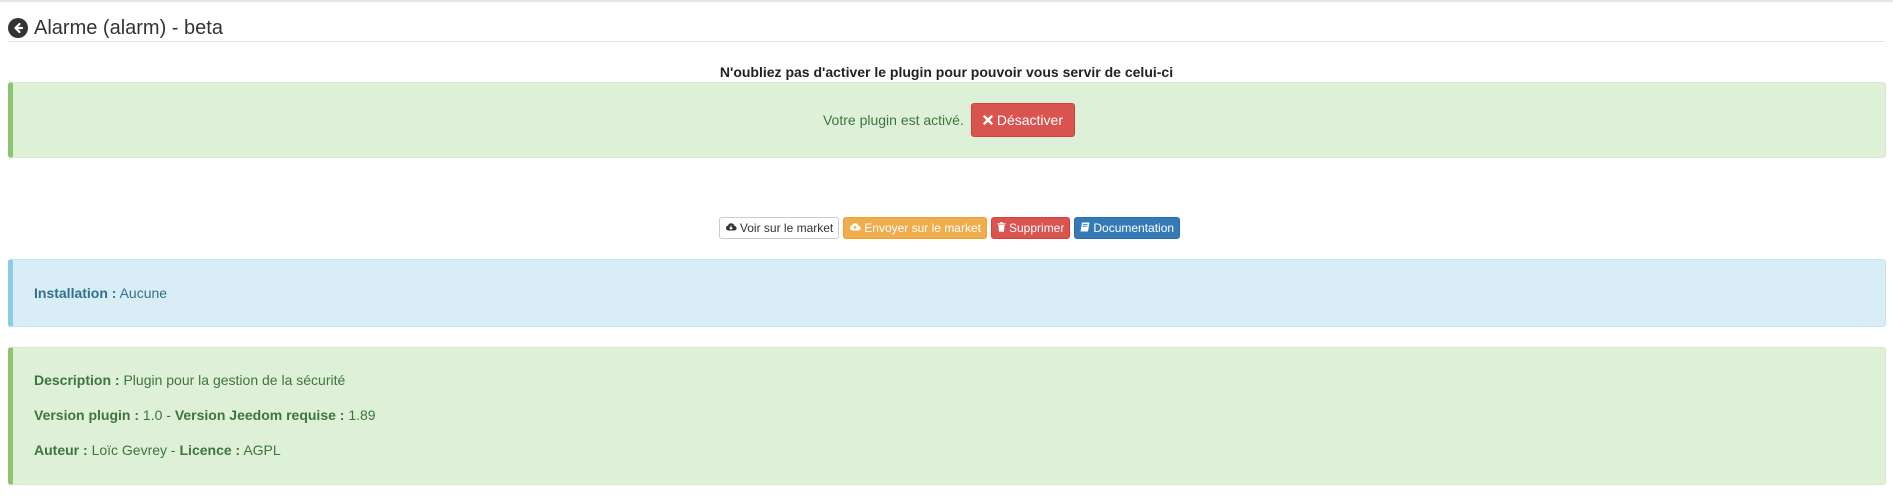 This screenshot has width=1893, height=499. What do you see at coordinates (75, 293) in the screenshot?
I see `installation-label: Installation :` at bounding box center [75, 293].